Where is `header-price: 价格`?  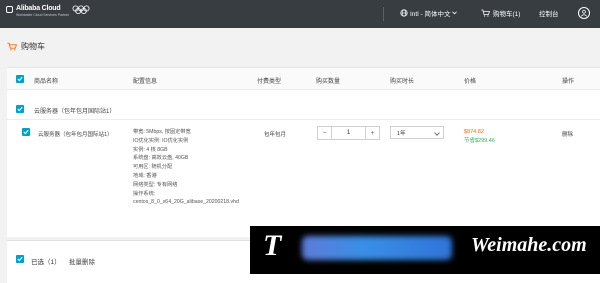 header-price: 价格 is located at coordinates (470, 82).